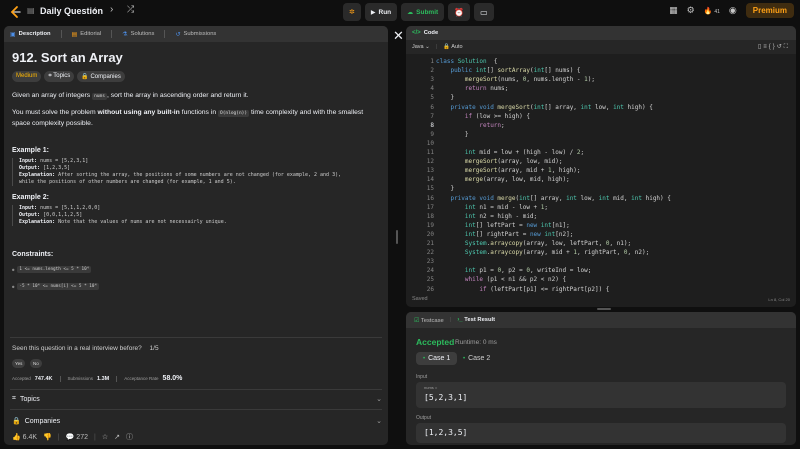 The image size is (800, 449). I want to click on code-line: int[] rightPart = new int[n2];, so click(504, 234).